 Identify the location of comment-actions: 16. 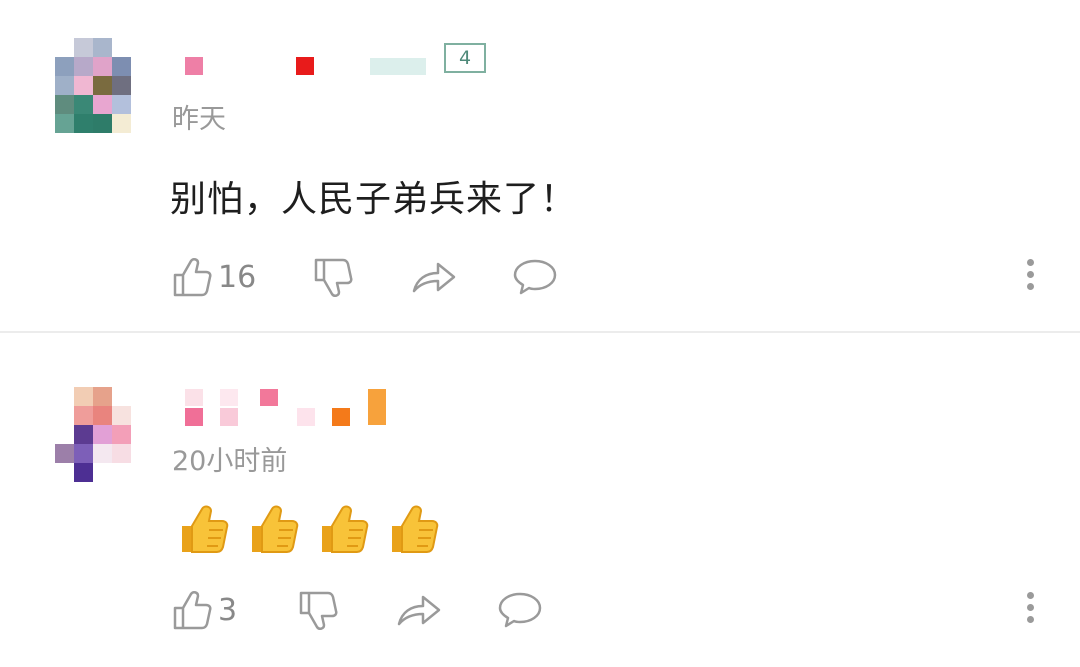
(540, 277).